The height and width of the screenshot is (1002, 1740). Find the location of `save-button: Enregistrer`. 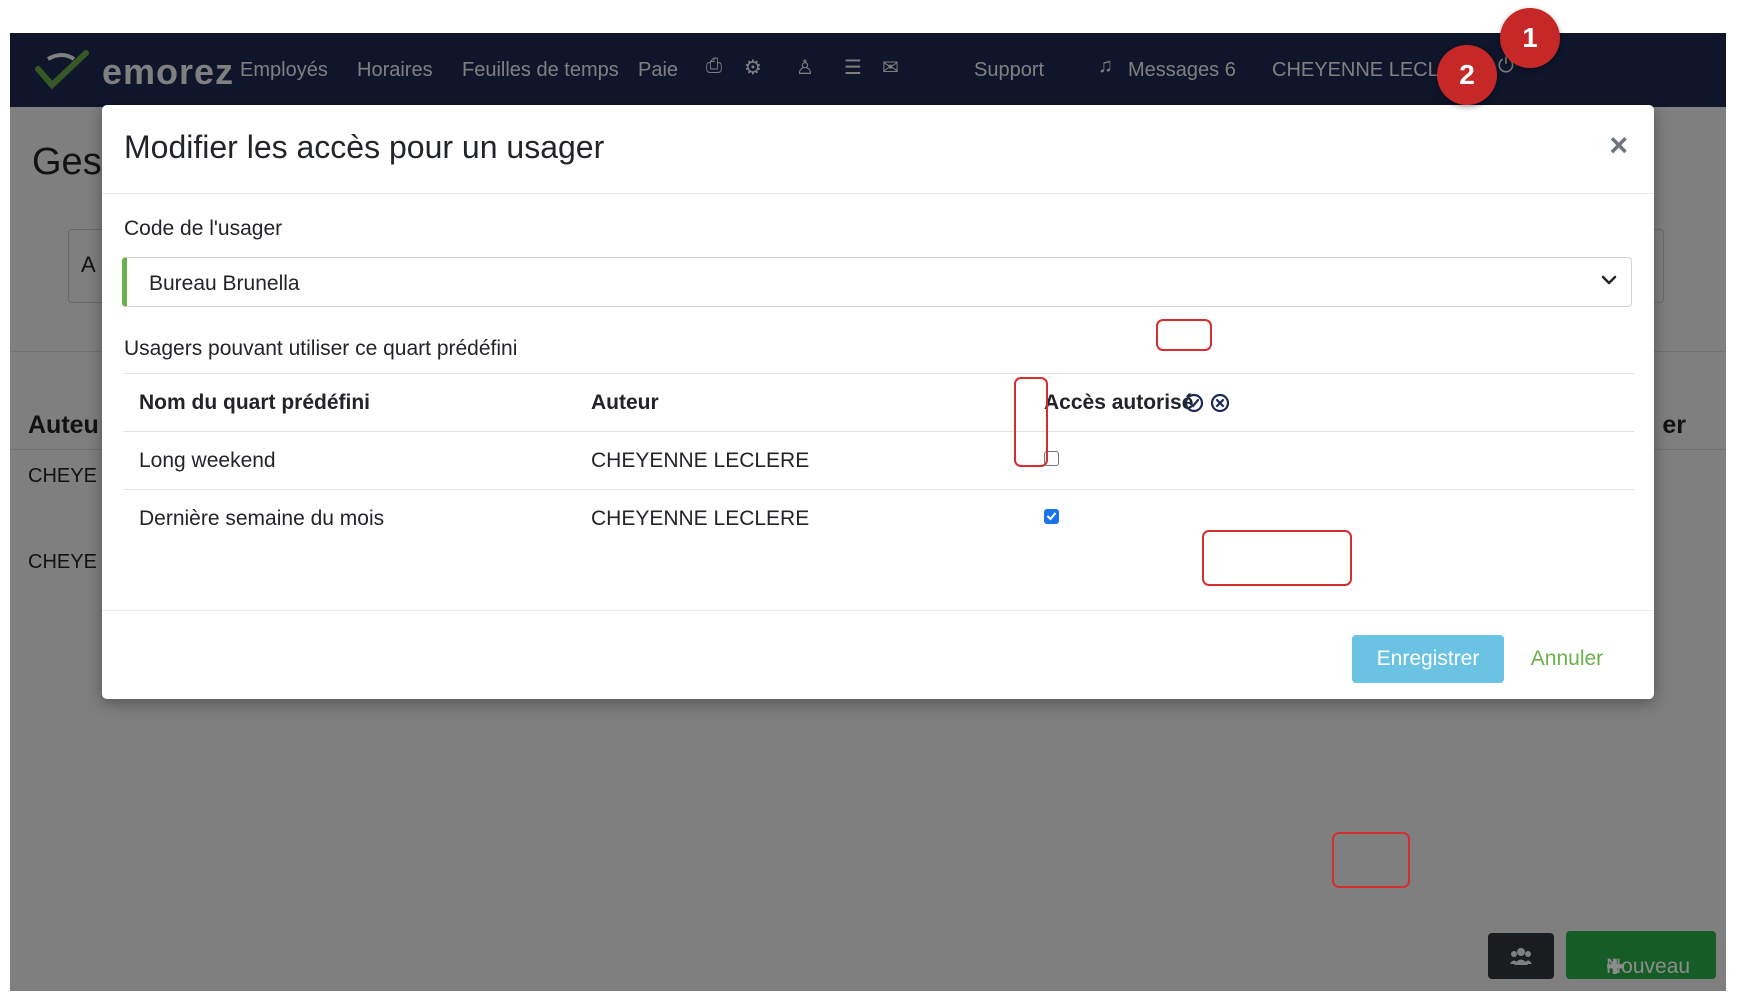

save-button: Enregistrer is located at coordinates (1428, 659).